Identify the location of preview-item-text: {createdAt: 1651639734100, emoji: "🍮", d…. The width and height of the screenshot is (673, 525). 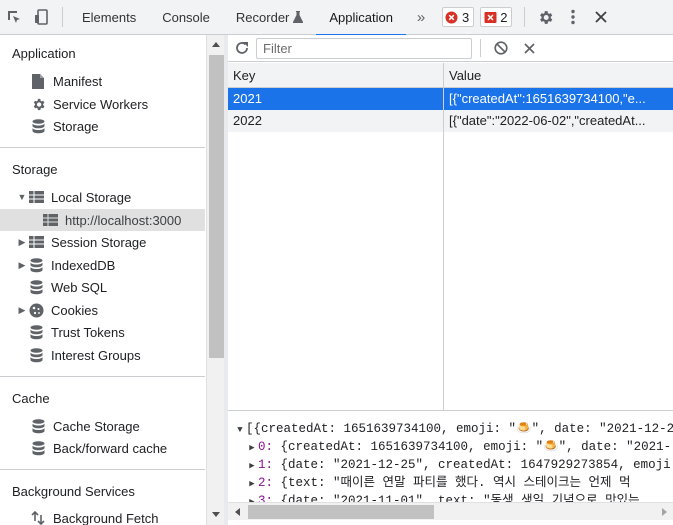
(476, 447).